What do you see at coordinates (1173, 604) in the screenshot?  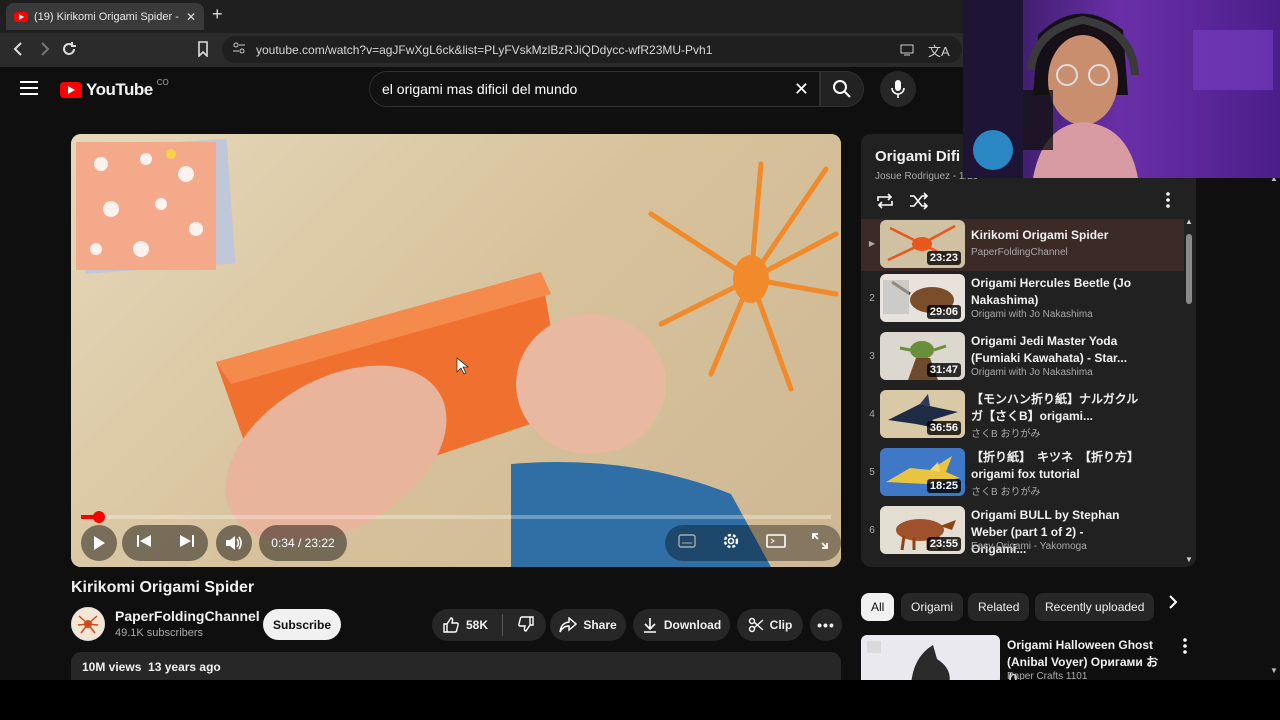 I see `chevron-right-icon` at bounding box center [1173, 604].